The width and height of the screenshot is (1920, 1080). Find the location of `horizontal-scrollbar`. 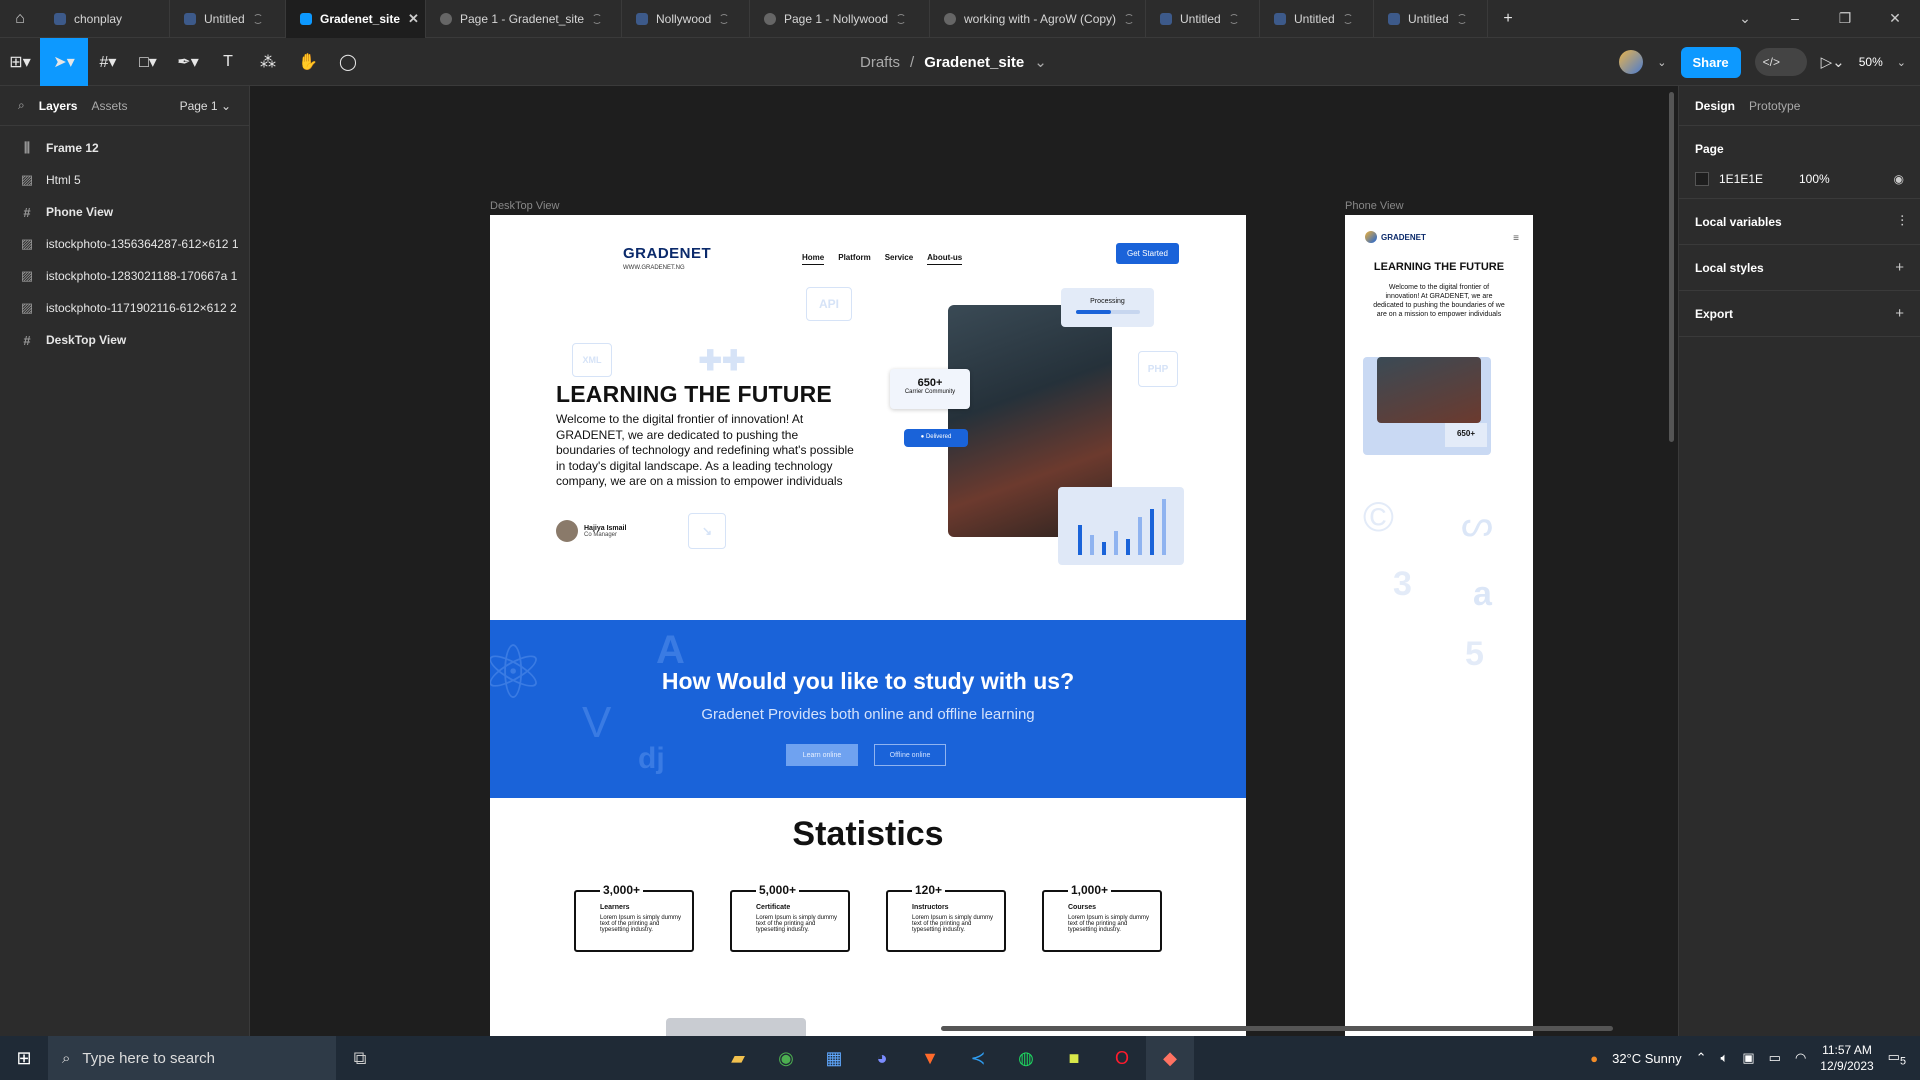

horizontal-scrollbar is located at coordinates (1277, 1028).